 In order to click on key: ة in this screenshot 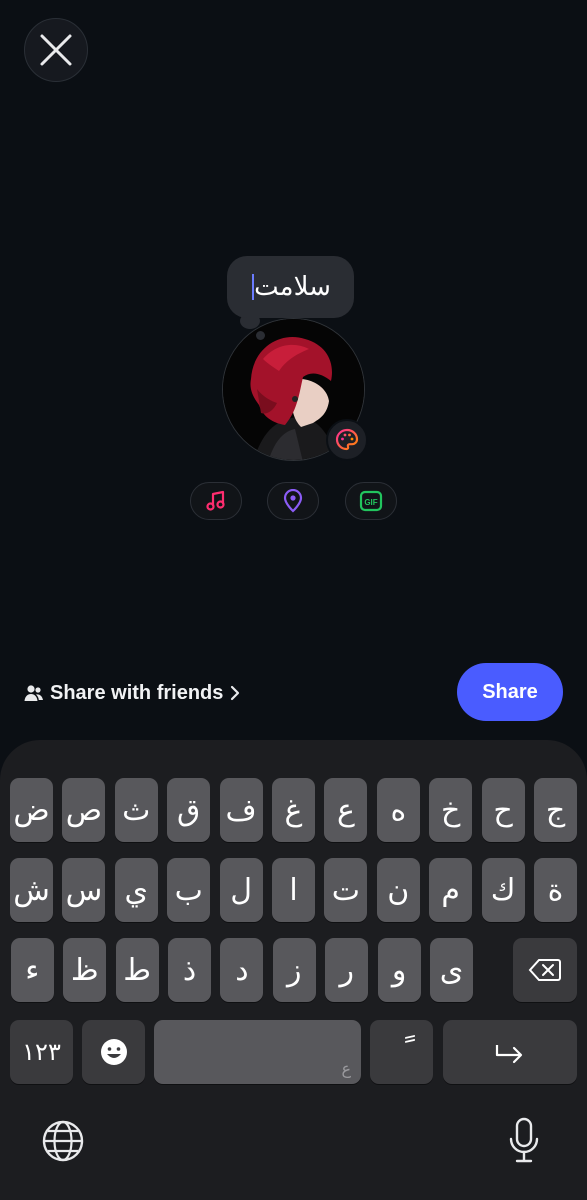, I will do `click(555, 890)`.